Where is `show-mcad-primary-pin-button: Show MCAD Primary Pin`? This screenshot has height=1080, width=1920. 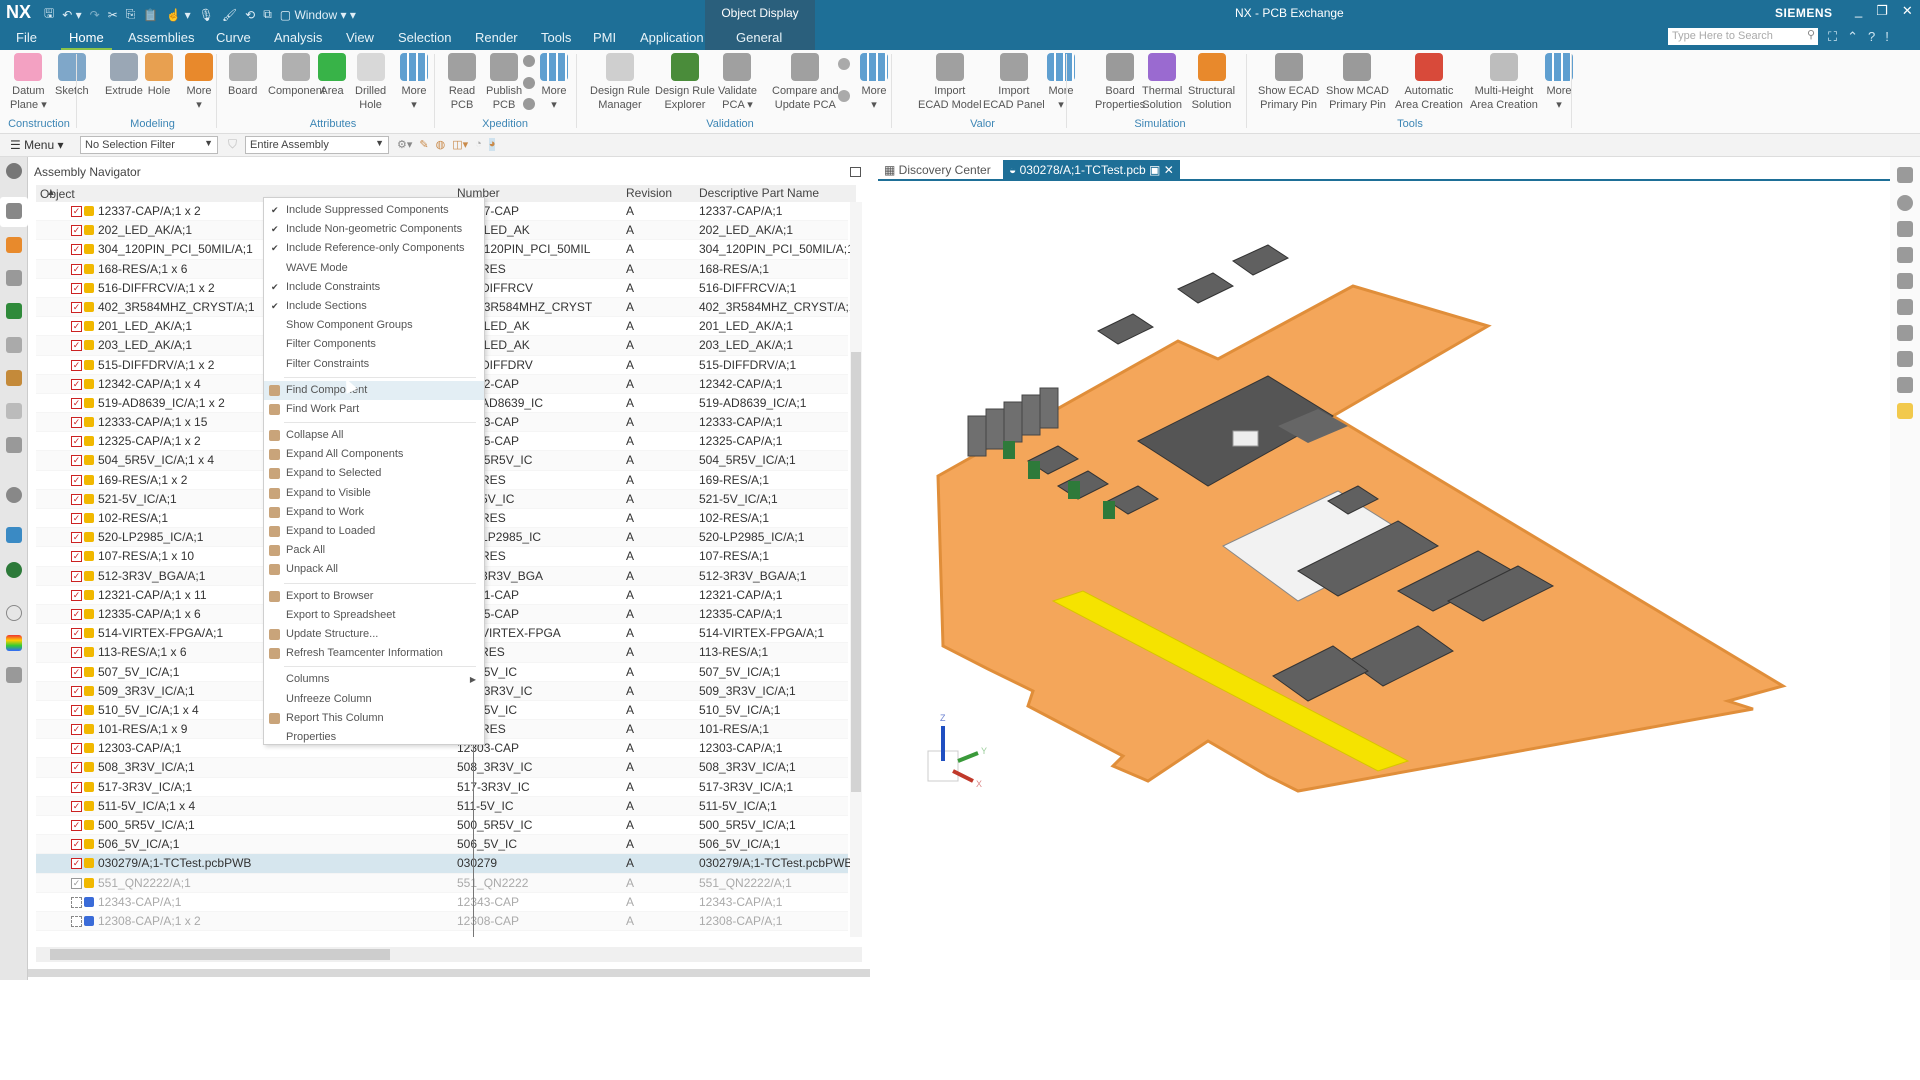
show-mcad-primary-pin-button: Show MCAD Primary Pin is located at coordinates (1357, 82).